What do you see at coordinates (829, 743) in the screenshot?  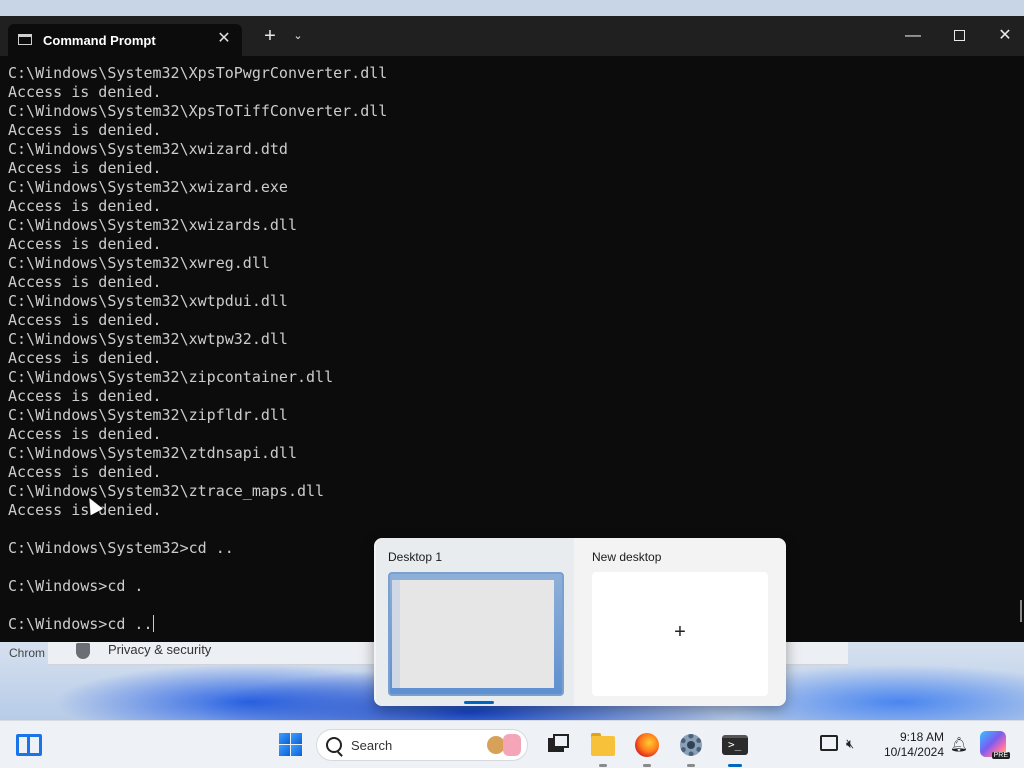 I see `network-icon` at bounding box center [829, 743].